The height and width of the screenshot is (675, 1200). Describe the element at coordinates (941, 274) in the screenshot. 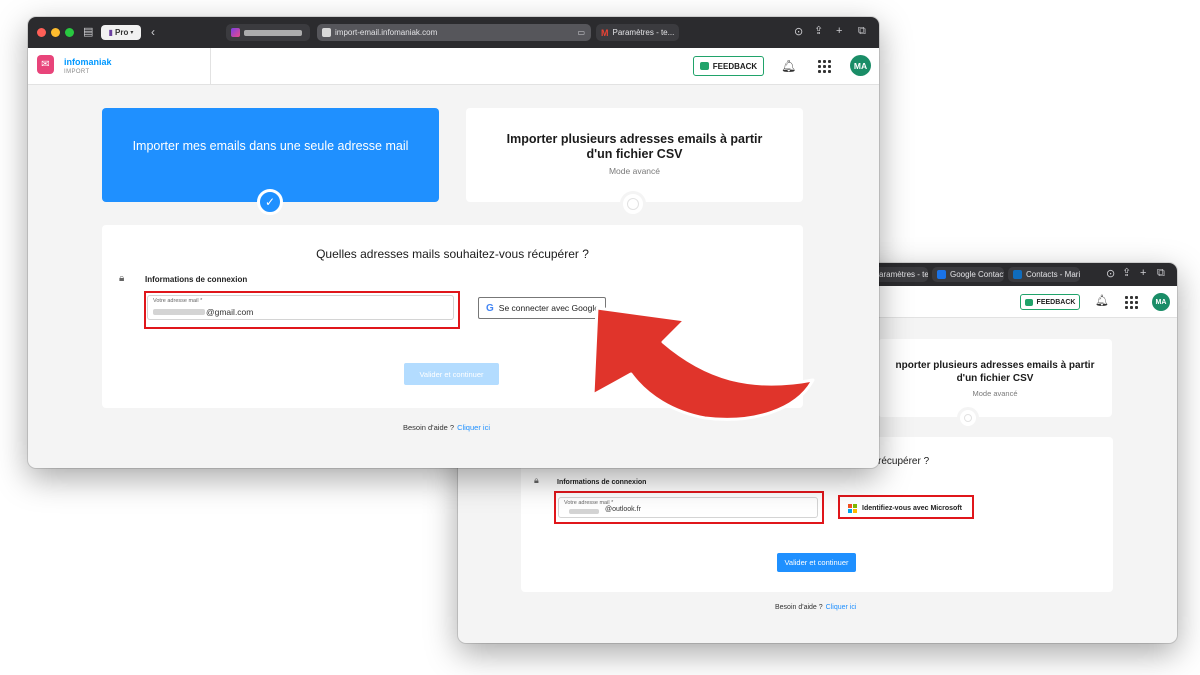

I see `contacts-favicon-icon` at that location.